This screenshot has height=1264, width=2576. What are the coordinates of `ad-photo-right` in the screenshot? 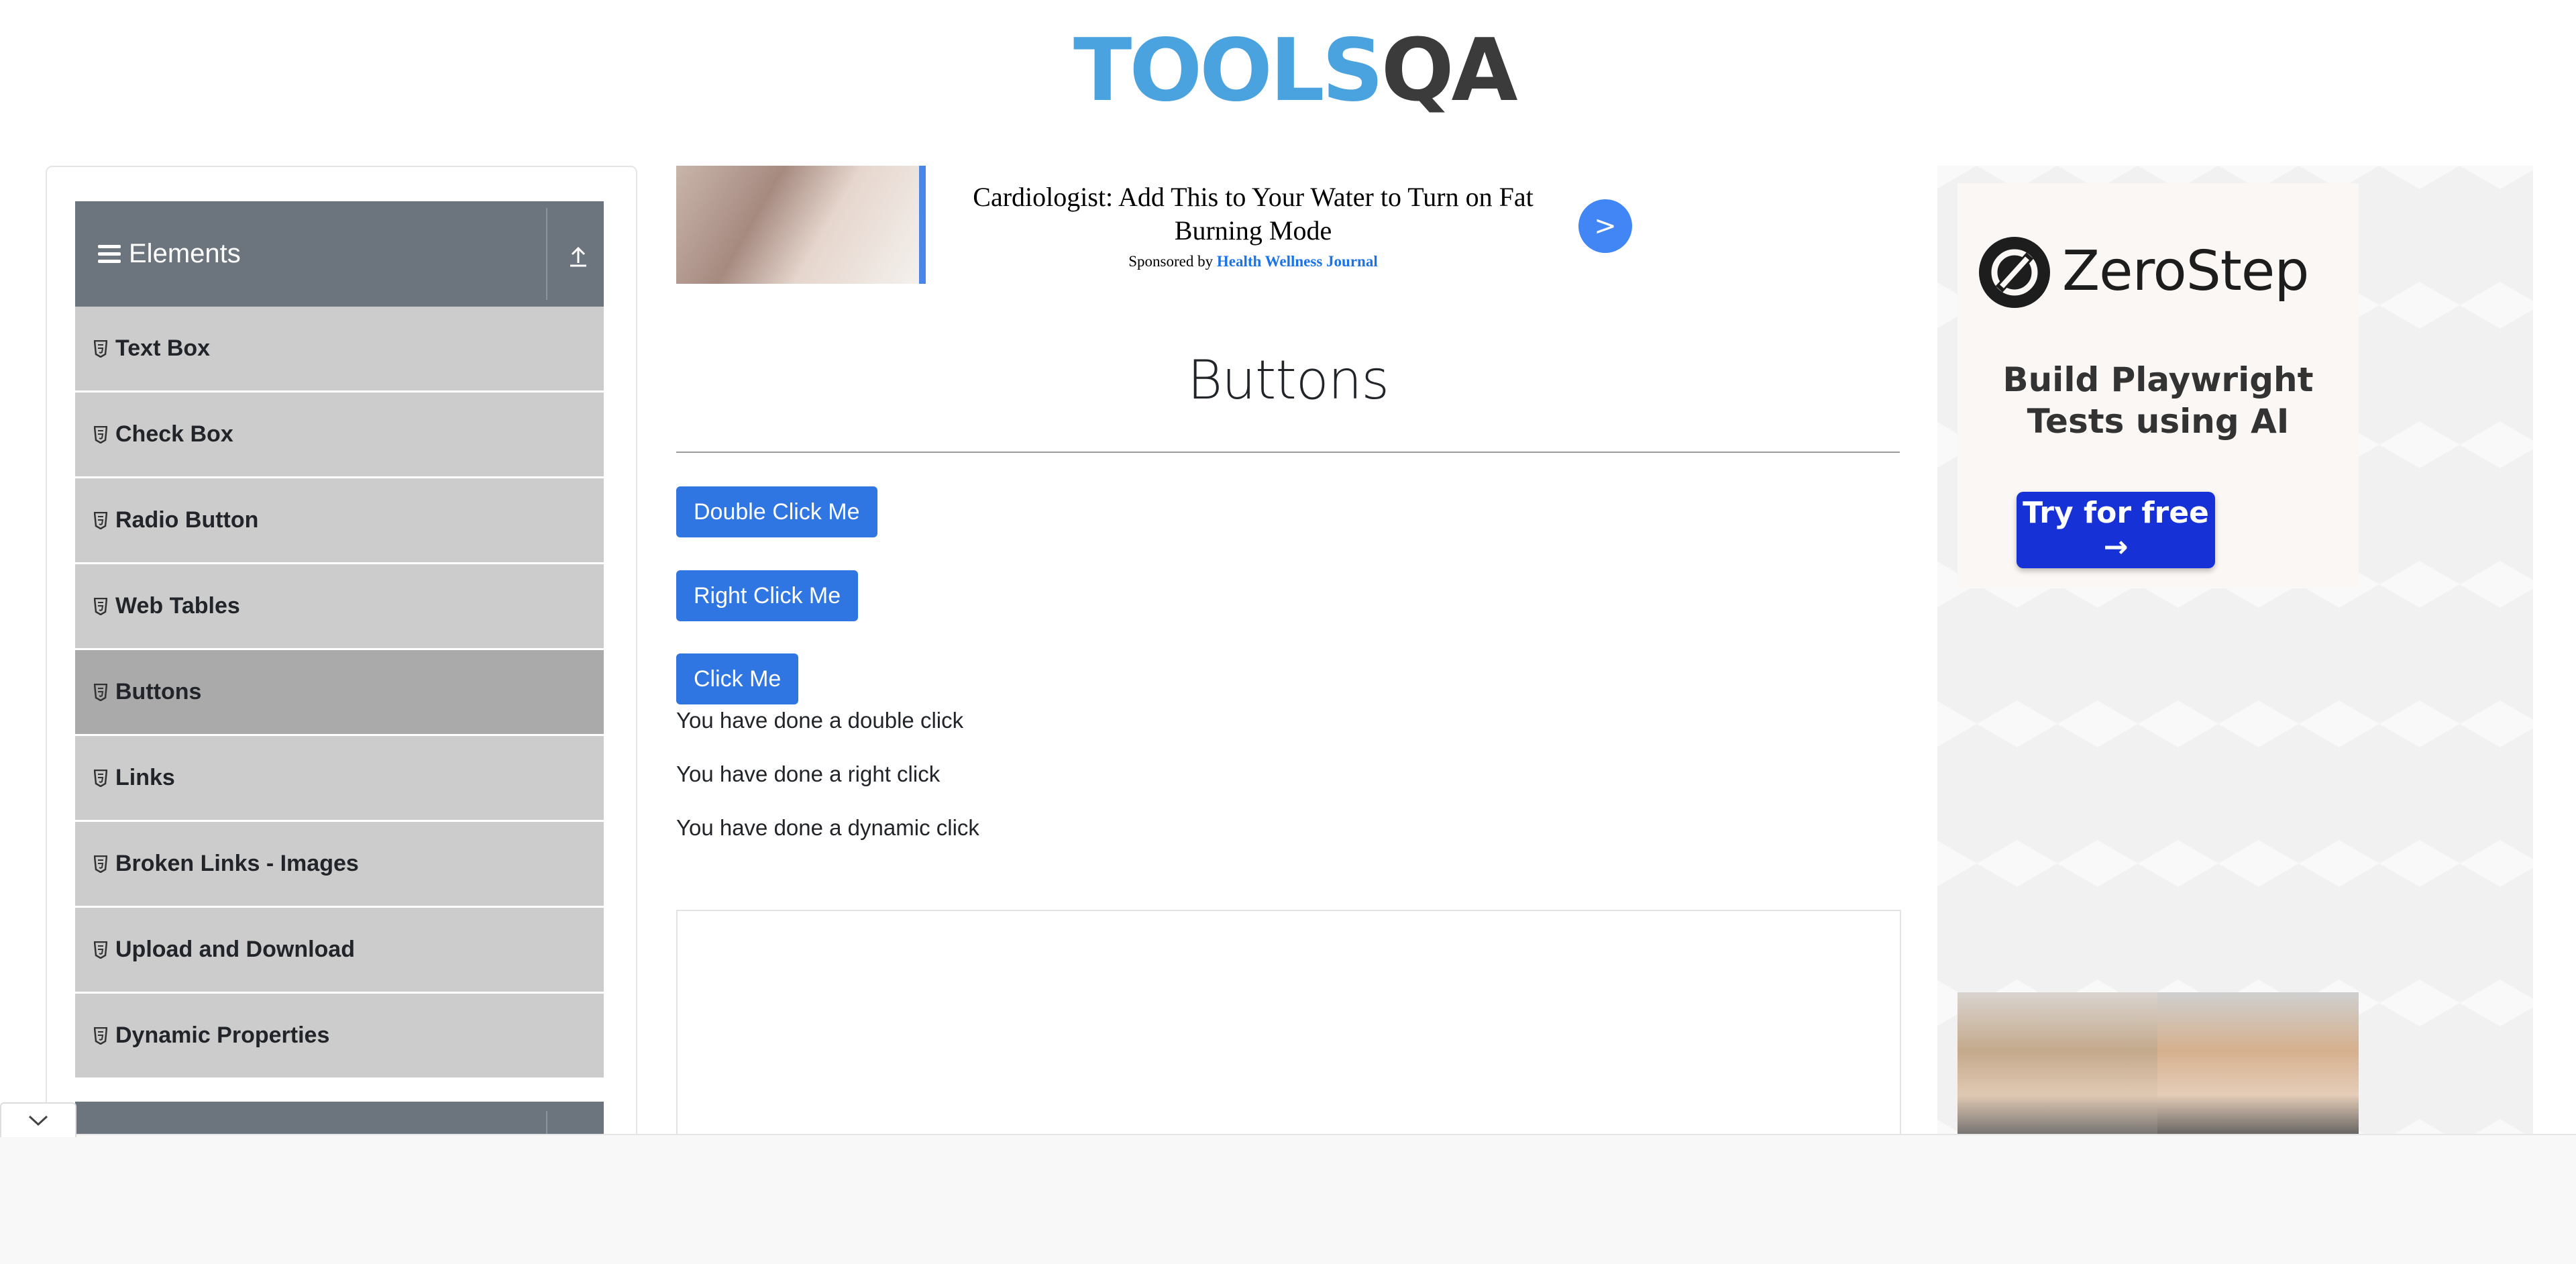 It's located at (2258, 1065).